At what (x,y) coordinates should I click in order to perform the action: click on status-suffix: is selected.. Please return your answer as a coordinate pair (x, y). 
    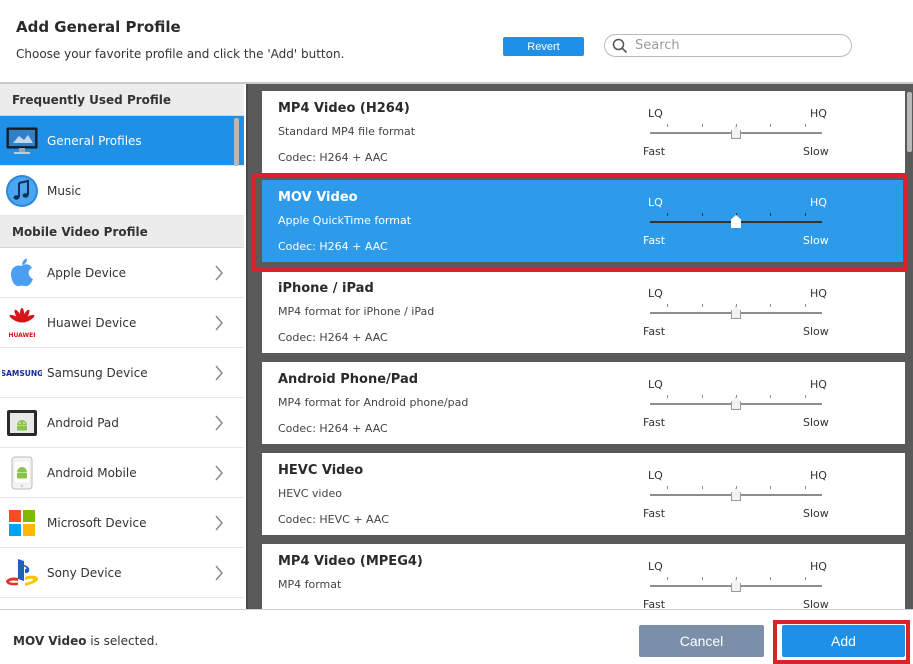
    Looking at the image, I should click on (122, 641).